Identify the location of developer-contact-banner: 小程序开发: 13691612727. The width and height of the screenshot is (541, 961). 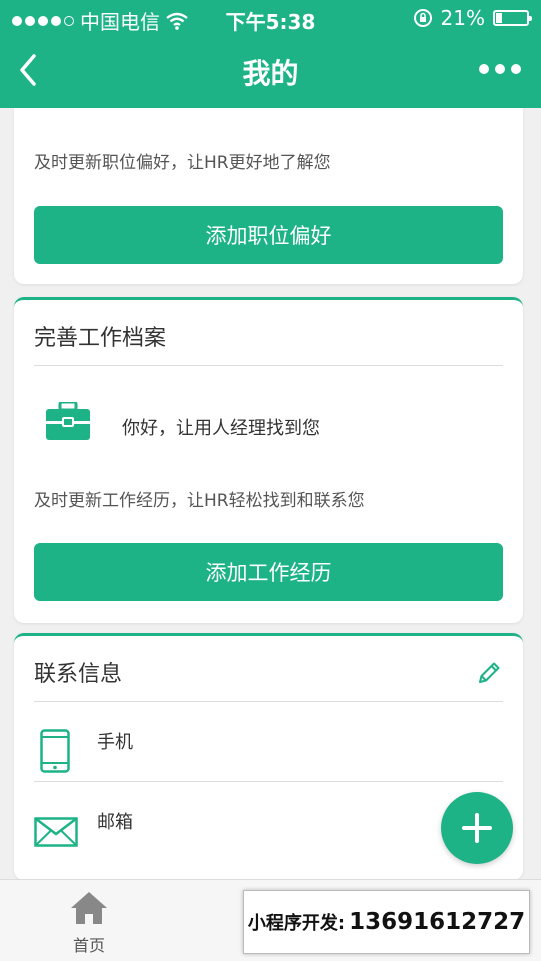
(386, 922).